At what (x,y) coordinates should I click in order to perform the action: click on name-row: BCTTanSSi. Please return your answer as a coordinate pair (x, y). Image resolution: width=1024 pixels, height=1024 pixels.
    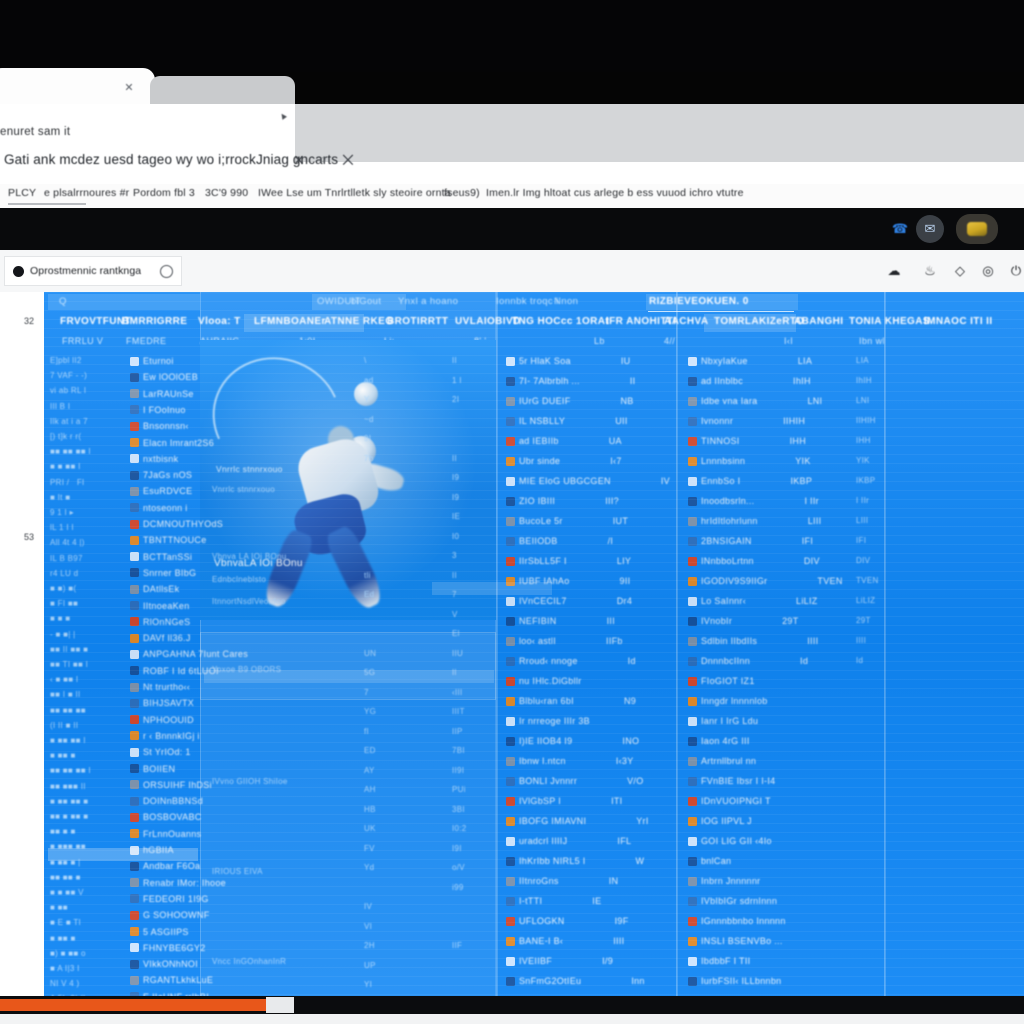
    Looking at the image, I should click on (161, 557).